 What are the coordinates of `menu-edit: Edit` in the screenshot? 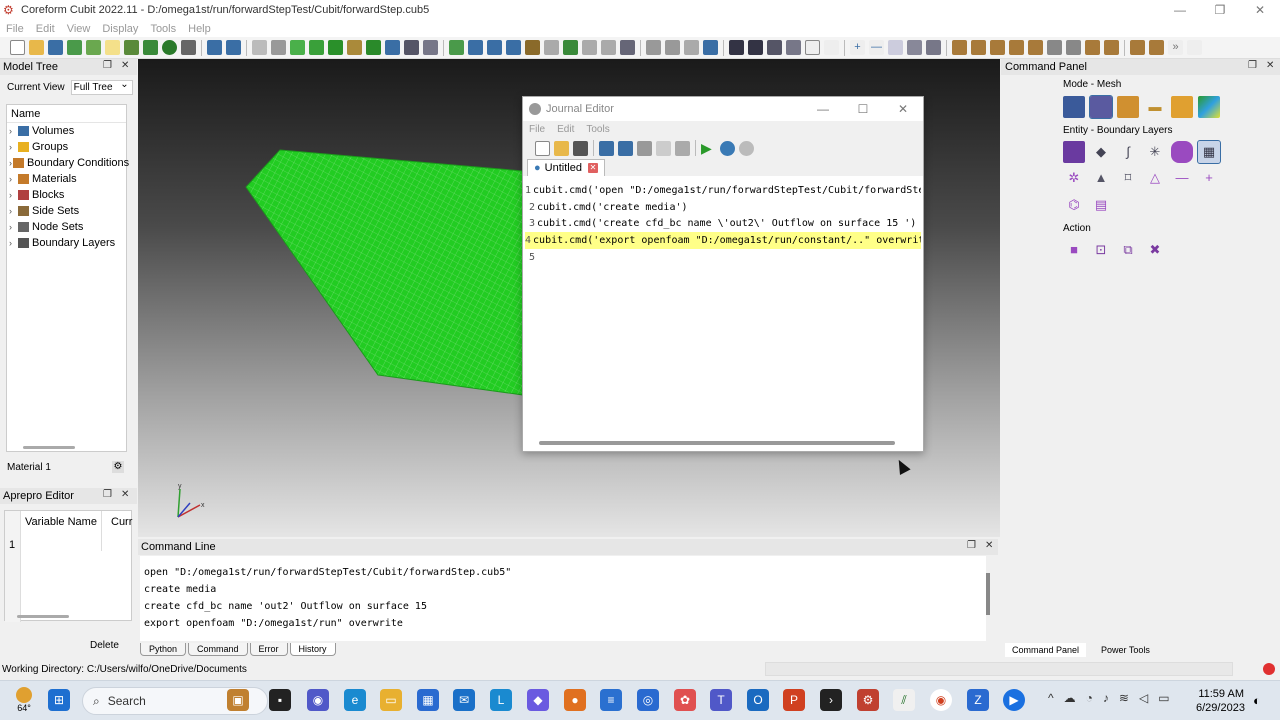 It's located at (45, 29).